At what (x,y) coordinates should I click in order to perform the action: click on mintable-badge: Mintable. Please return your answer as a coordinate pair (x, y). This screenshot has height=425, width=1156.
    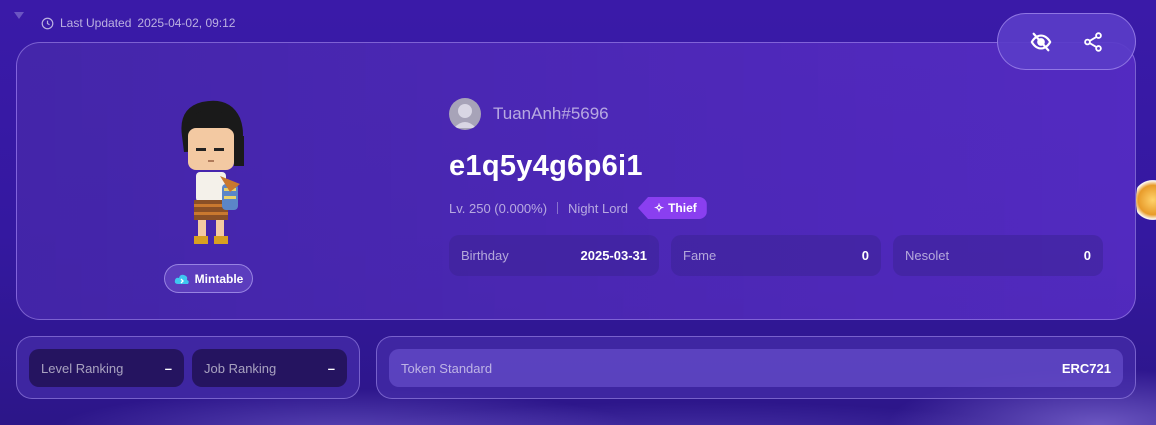
    Looking at the image, I should click on (208, 278).